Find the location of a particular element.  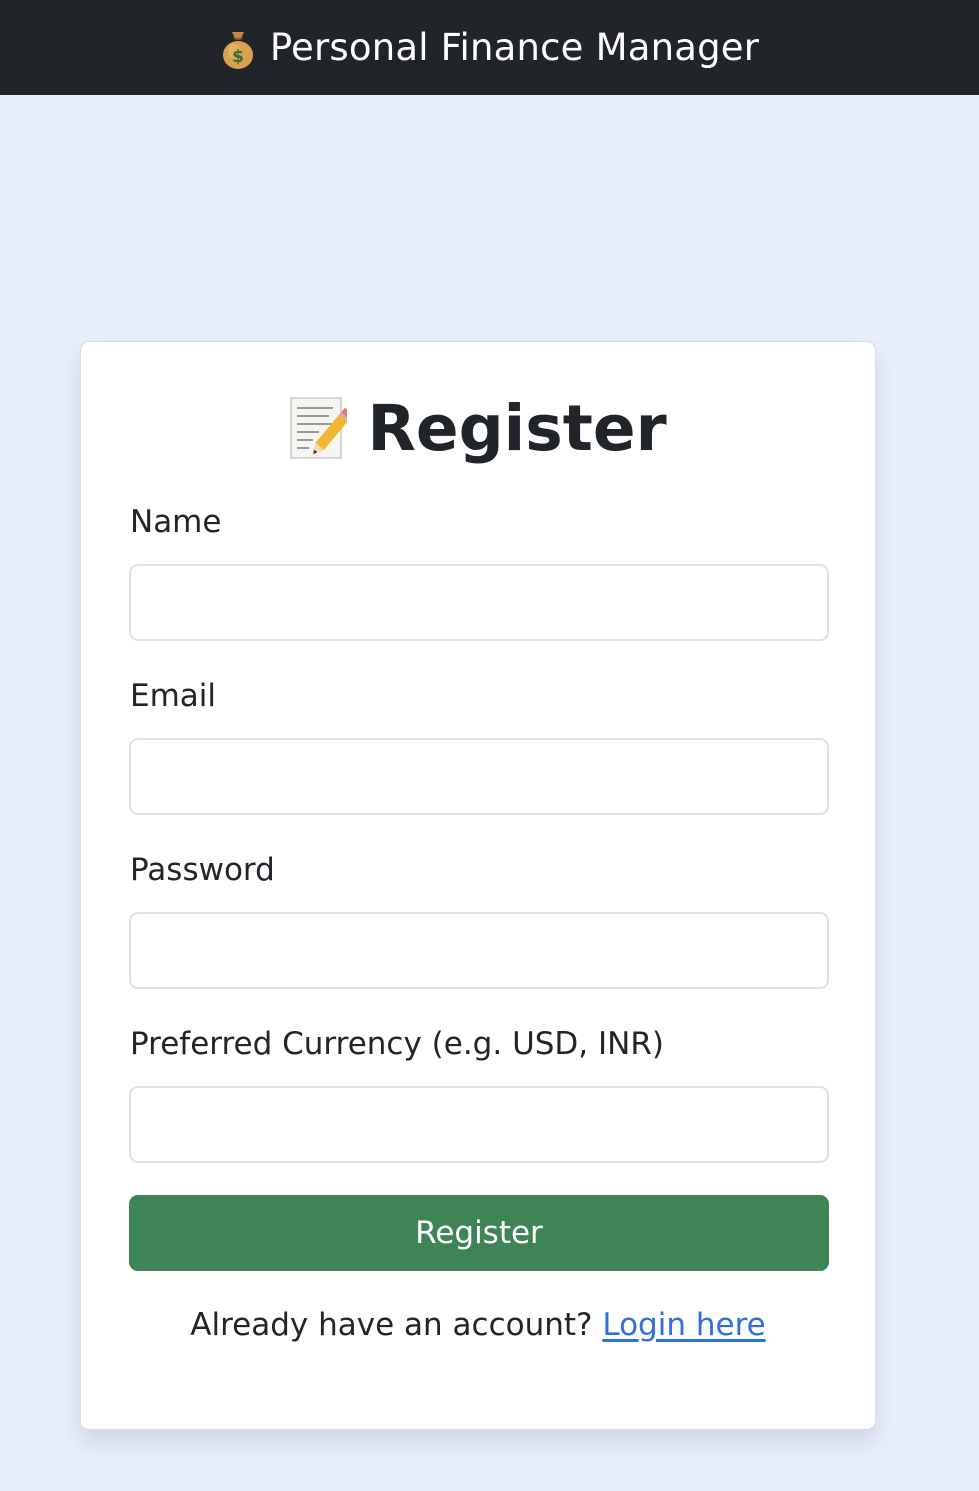

page-title: Register is located at coordinates (517, 428).